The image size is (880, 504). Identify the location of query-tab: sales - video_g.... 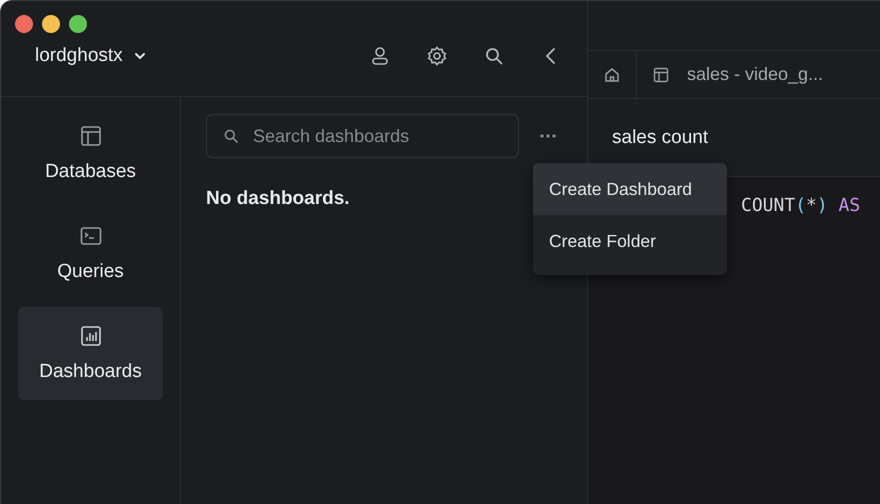
(738, 74).